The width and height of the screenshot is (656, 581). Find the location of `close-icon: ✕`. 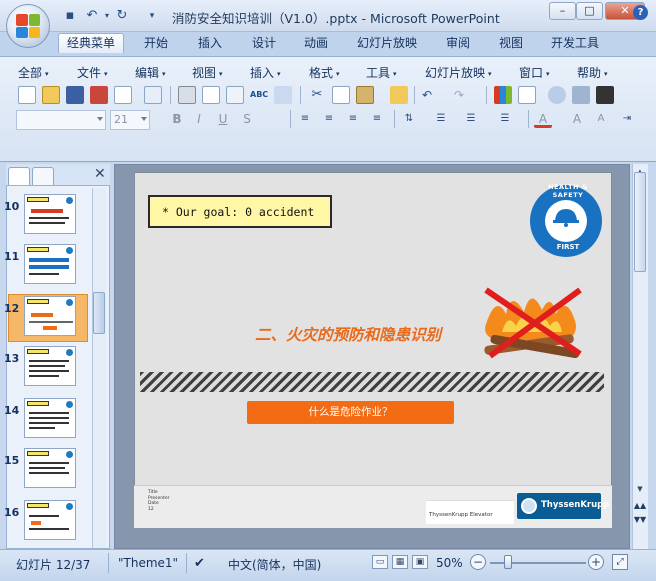

close-icon: ✕ is located at coordinates (100, 174).